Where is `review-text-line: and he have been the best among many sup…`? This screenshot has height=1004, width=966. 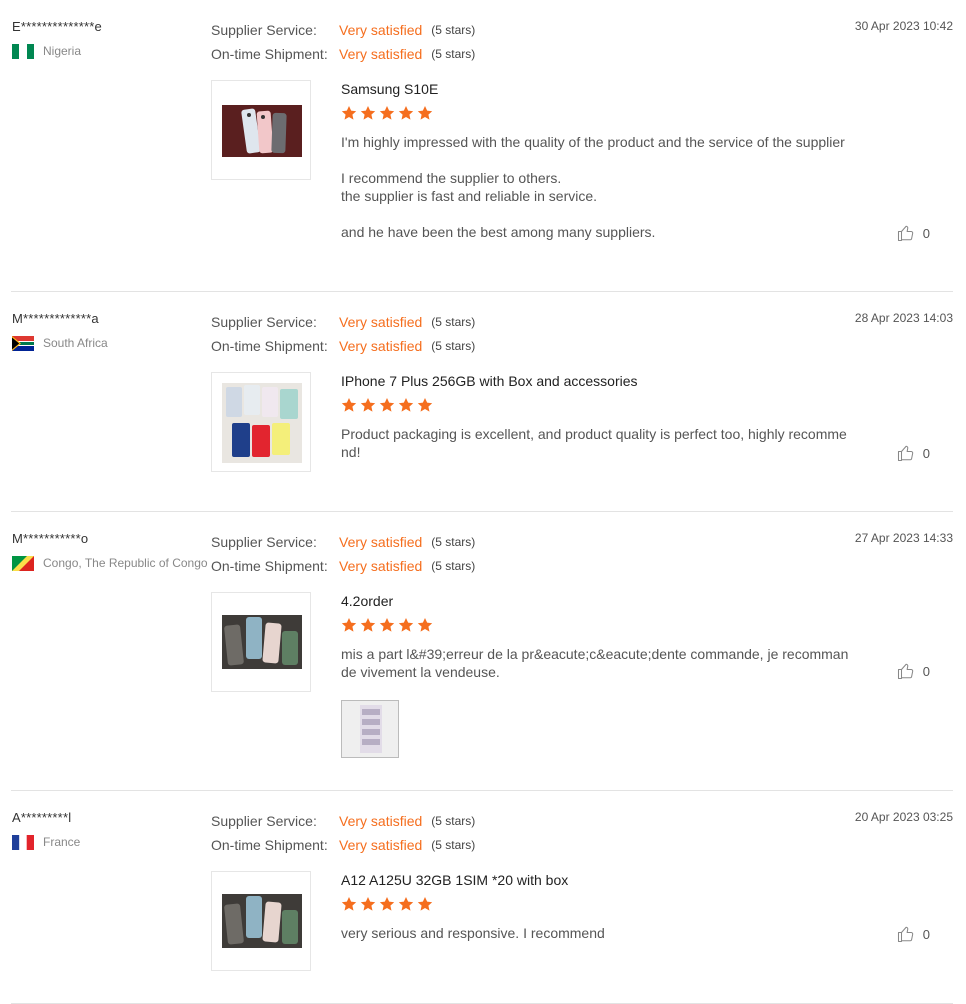
review-text-line: and he have been the best among many sup… is located at coordinates (498, 232).